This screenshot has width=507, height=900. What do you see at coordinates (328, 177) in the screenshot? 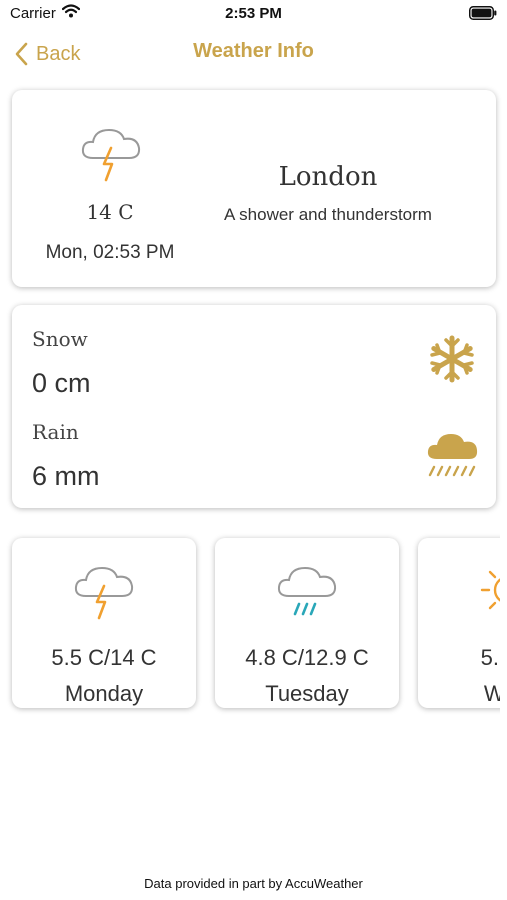
I see `city-name: London` at bounding box center [328, 177].